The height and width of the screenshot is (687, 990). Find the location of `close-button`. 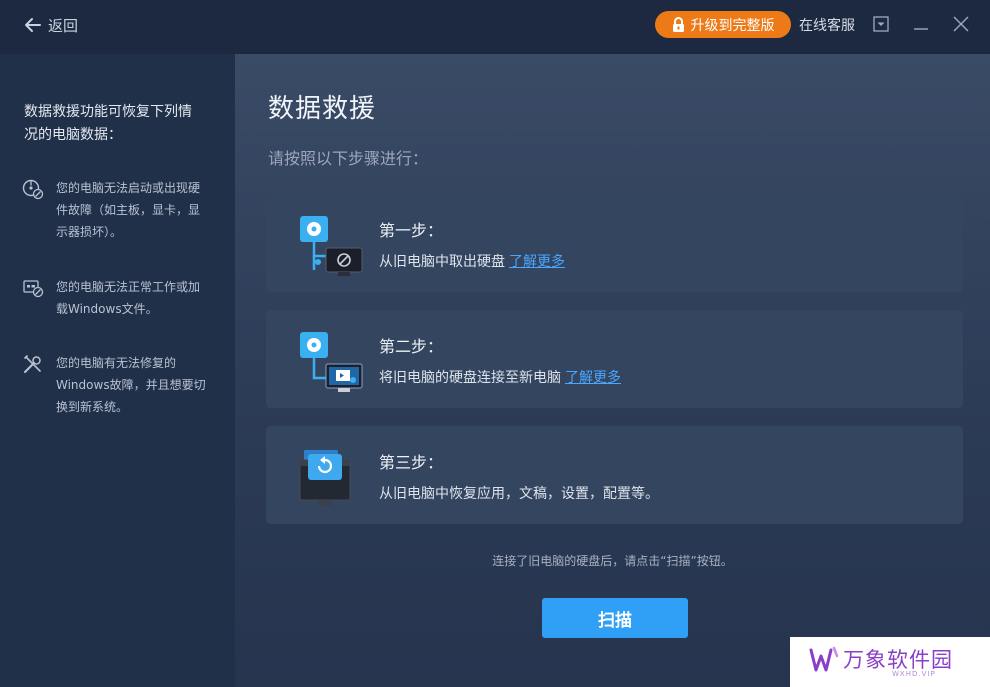

close-button is located at coordinates (961, 24).